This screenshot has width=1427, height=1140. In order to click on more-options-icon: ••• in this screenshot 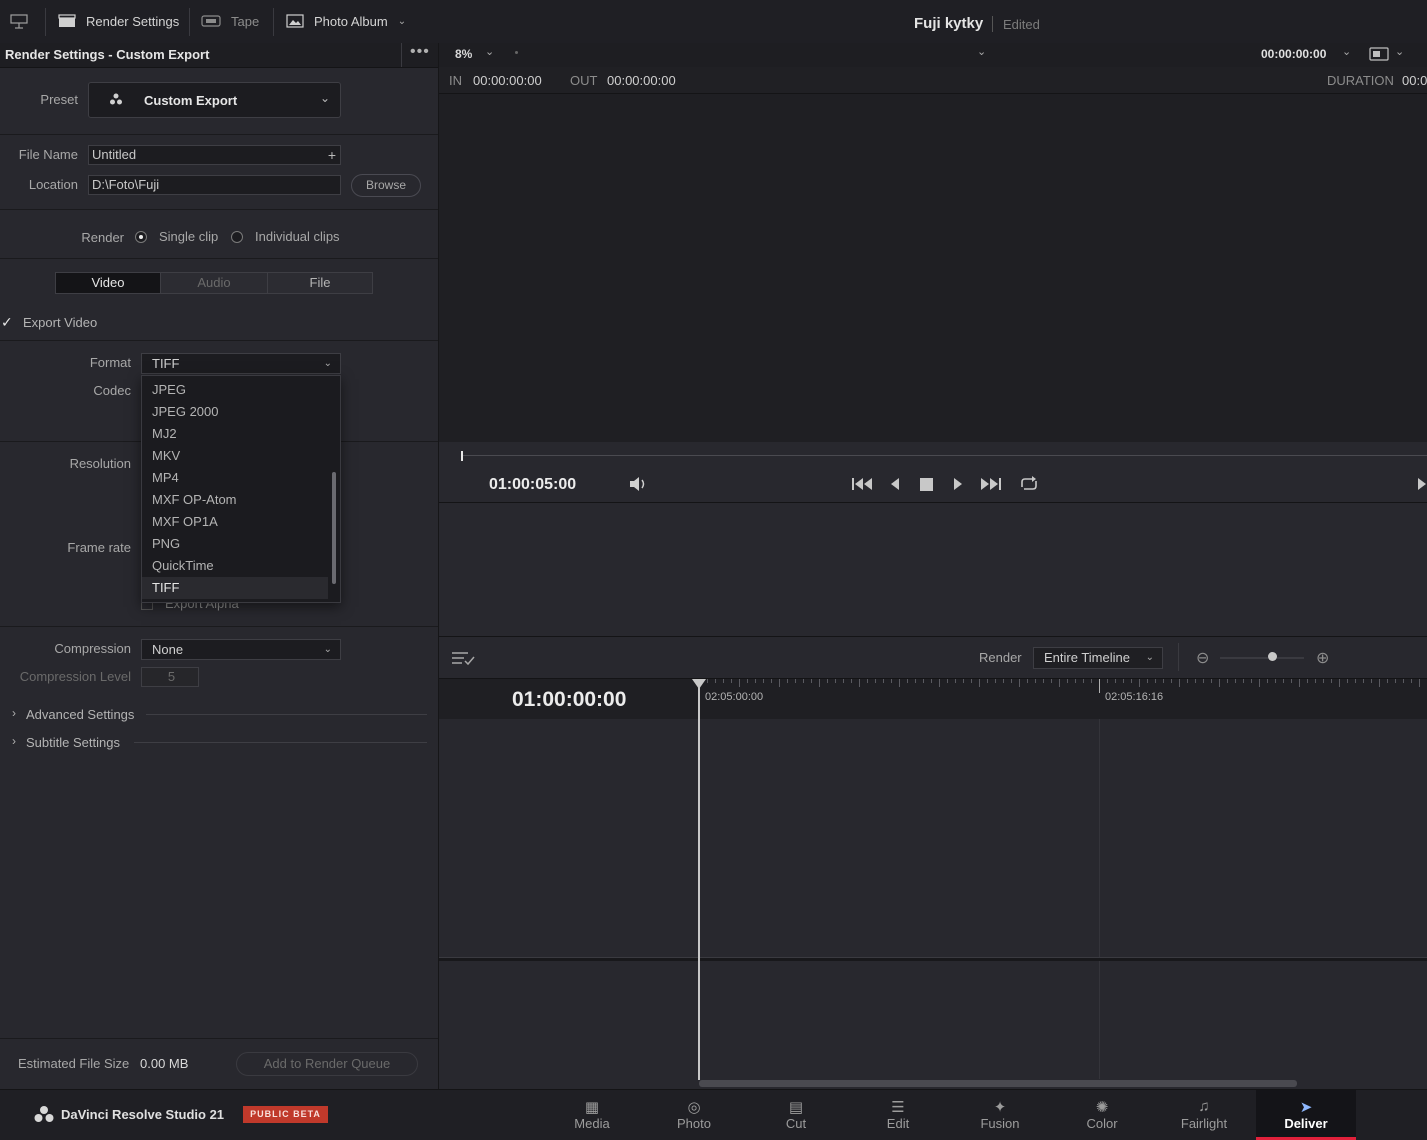, I will do `click(420, 52)`.